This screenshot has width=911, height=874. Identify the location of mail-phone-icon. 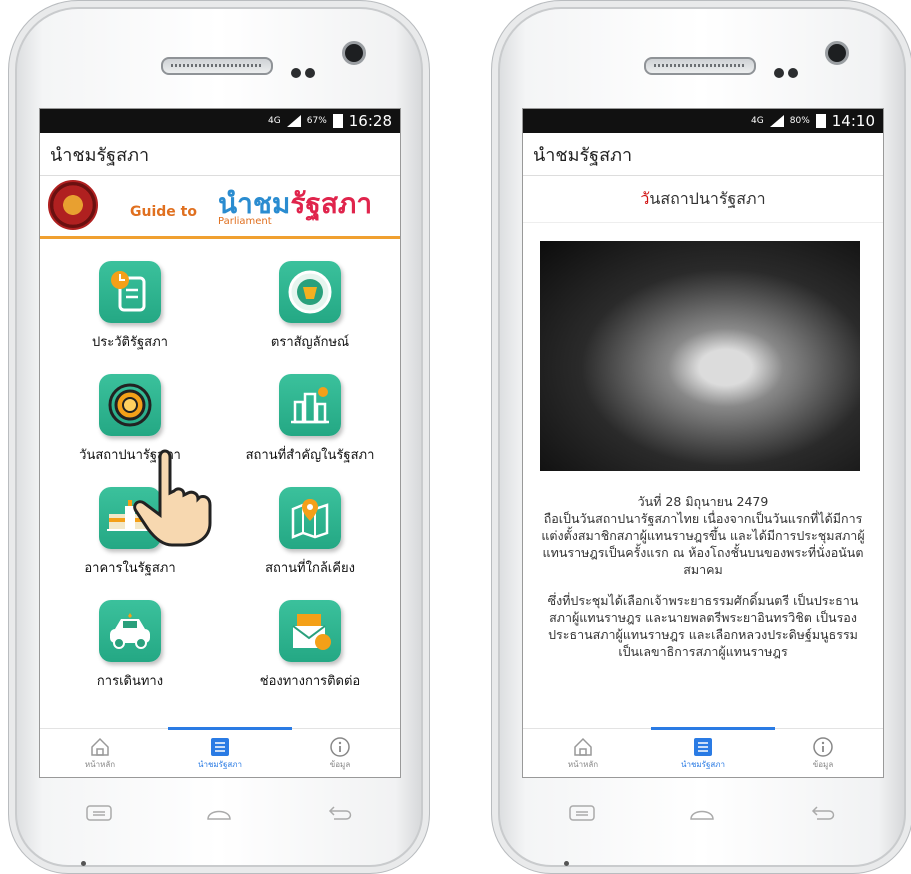
(310, 631).